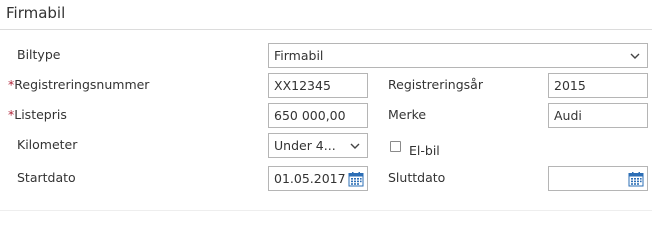  What do you see at coordinates (39, 54) in the screenshot?
I see `biltype-label: Biltype` at bounding box center [39, 54].